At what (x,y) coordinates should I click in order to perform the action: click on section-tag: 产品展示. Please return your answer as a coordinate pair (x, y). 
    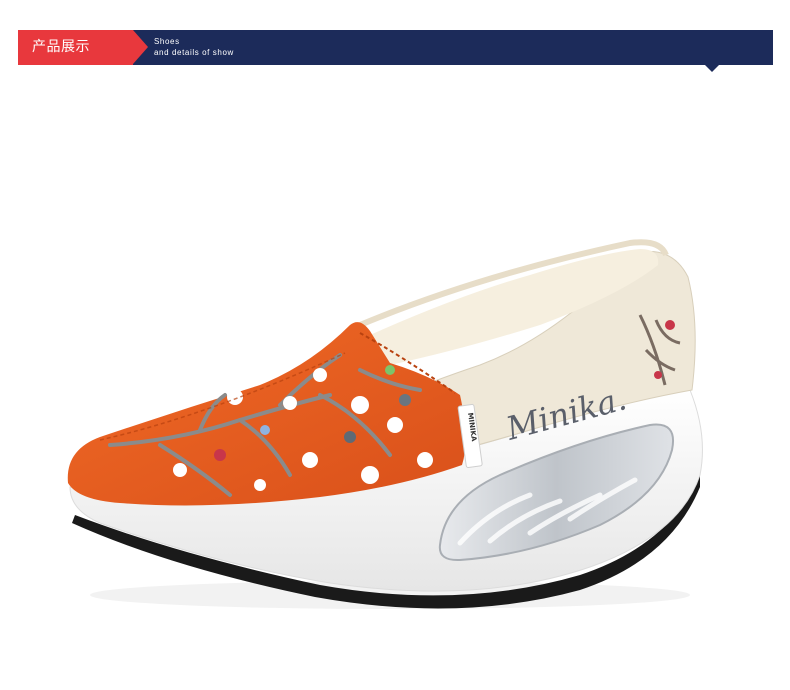
    Looking at the image, I should click on (83, 47).